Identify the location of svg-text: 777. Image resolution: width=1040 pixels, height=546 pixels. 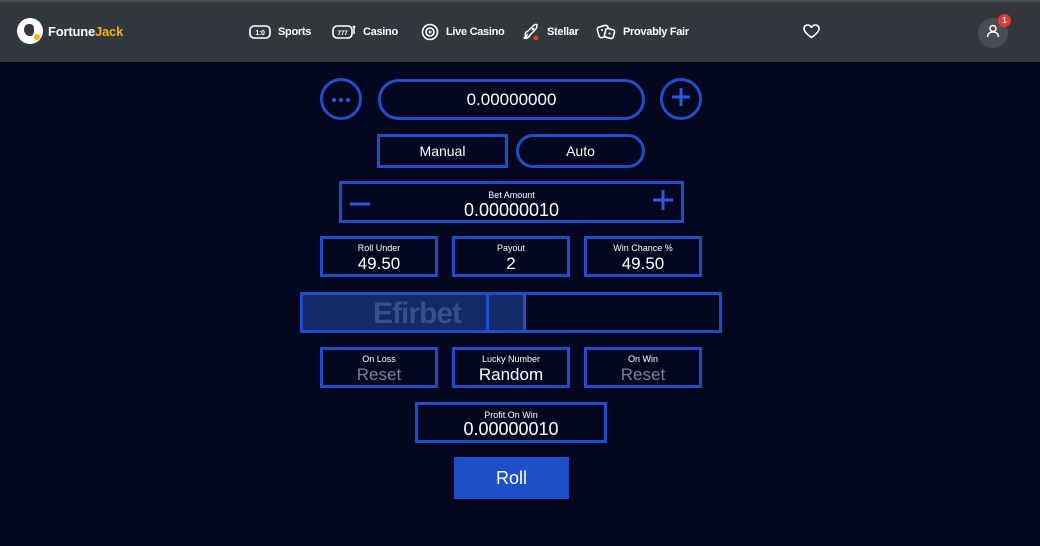
(343, 33).